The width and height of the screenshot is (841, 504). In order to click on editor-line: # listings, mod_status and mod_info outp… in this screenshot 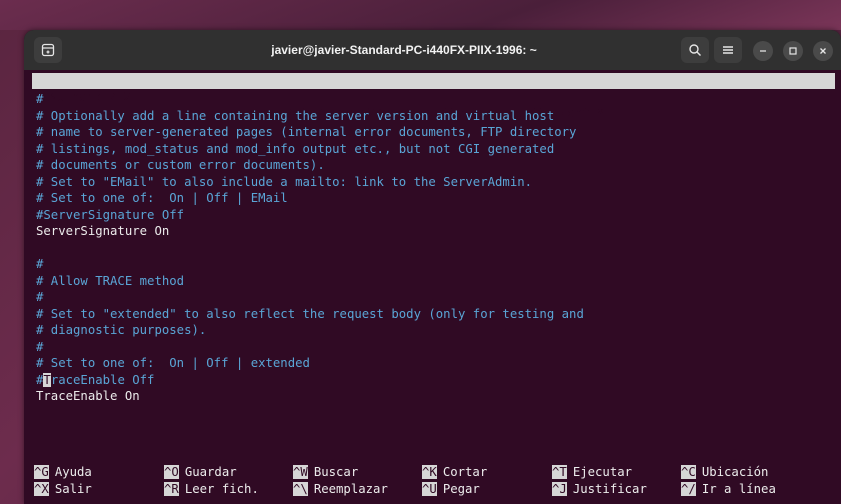, I will do `click(295, 149)`.